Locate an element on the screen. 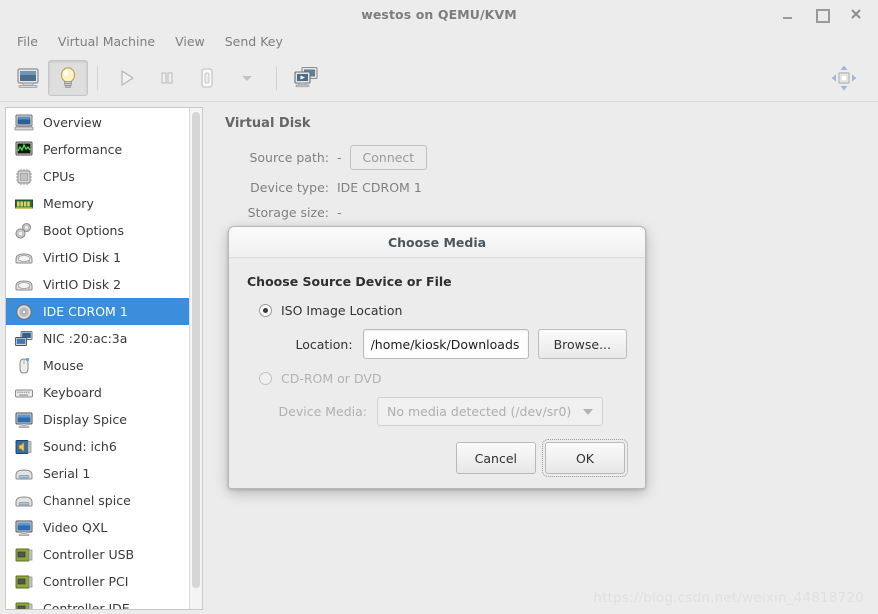  sidebar-item-ide-cdrom-1: IDE CDROM 1 is located at coordinates (97, 311).